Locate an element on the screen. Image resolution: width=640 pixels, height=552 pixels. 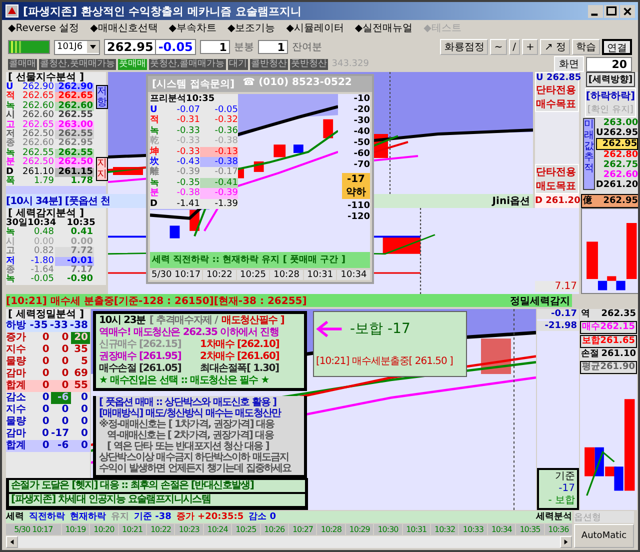
support-label: 지지 is located at coordinates (102, 169).